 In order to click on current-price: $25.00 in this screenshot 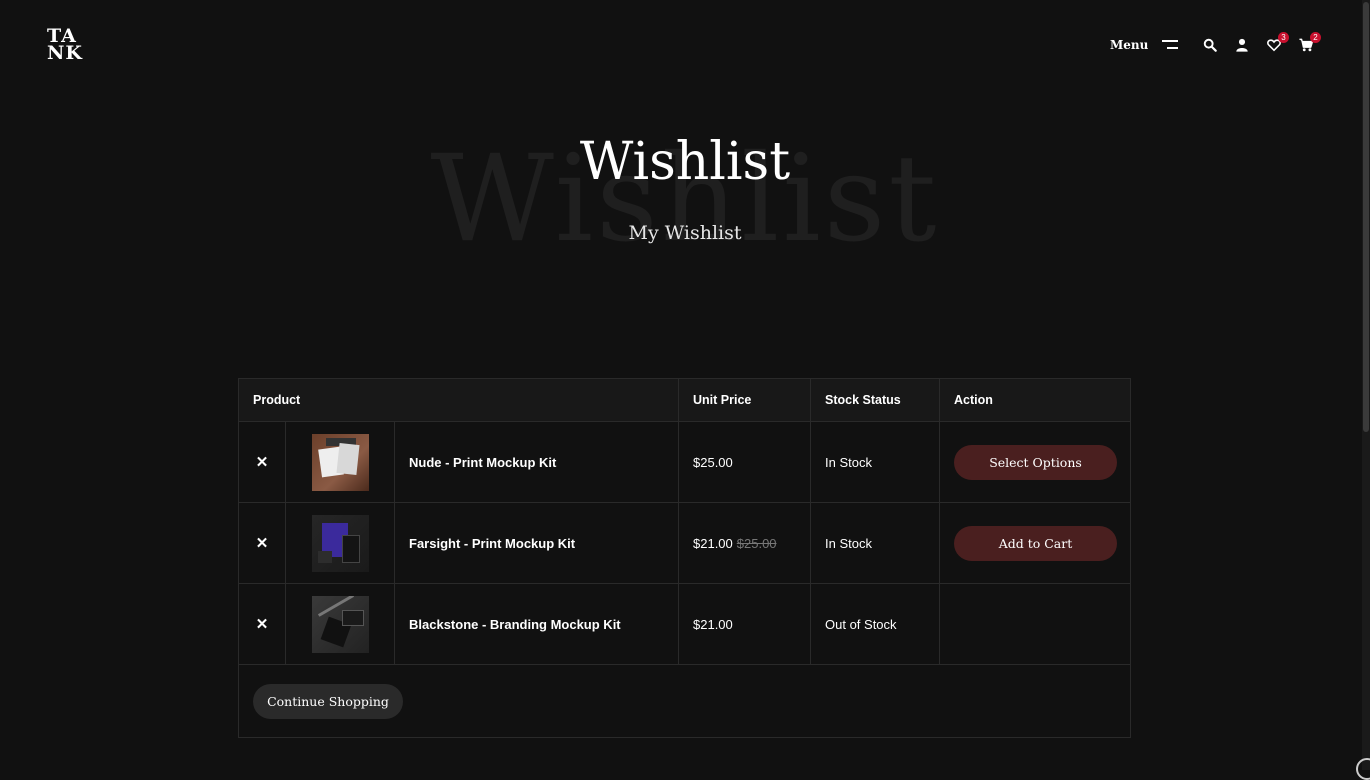, I will do `click(713, 462)`.